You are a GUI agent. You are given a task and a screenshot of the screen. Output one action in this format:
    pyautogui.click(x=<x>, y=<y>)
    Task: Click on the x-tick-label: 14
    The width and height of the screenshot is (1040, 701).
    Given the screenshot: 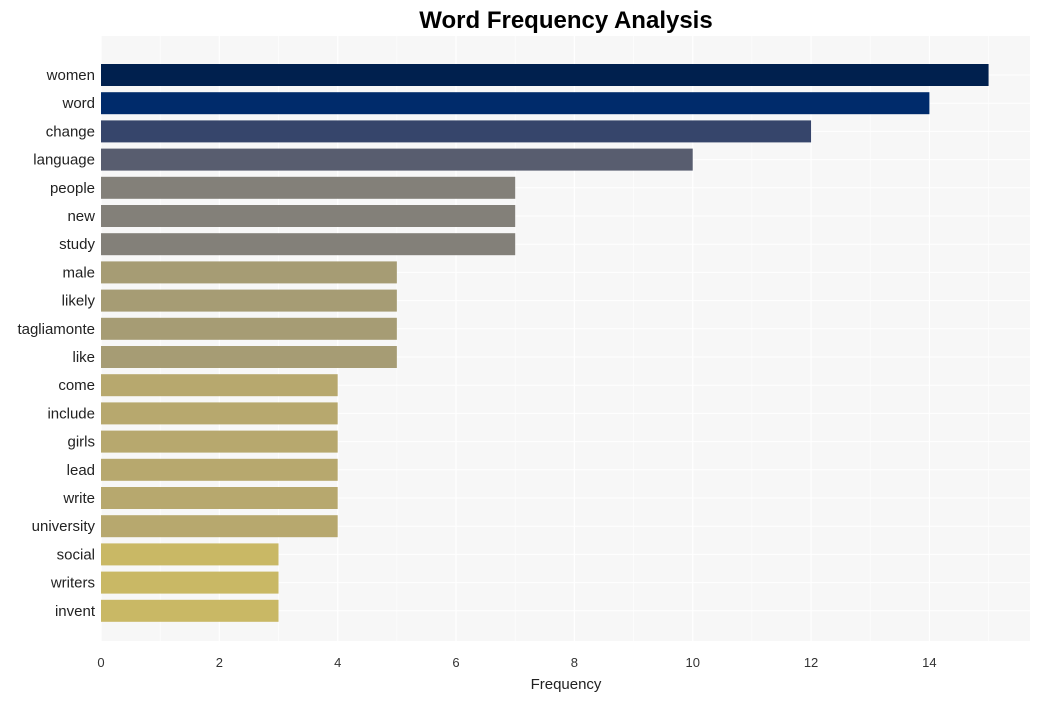 What is the action you would take?
    pyautogui.click(x=929, y=662)
    